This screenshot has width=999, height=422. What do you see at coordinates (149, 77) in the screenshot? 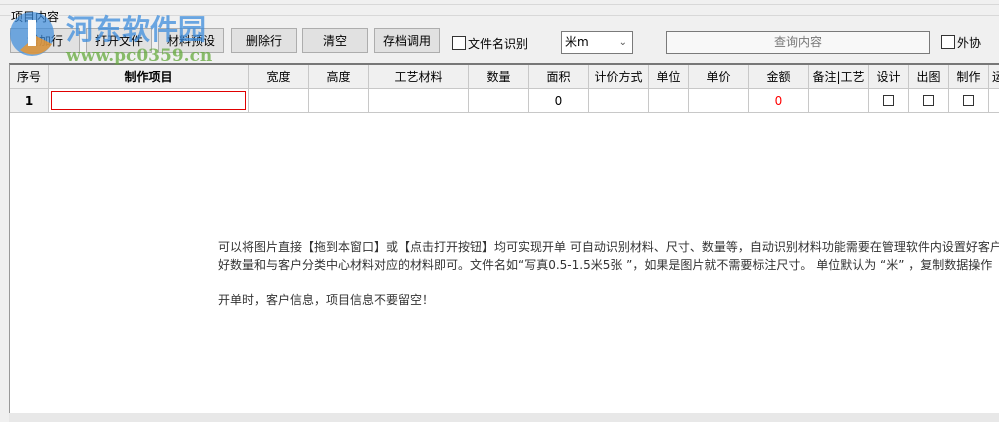
I see `col-header: 制作项目` at bounding box center [149, 77].